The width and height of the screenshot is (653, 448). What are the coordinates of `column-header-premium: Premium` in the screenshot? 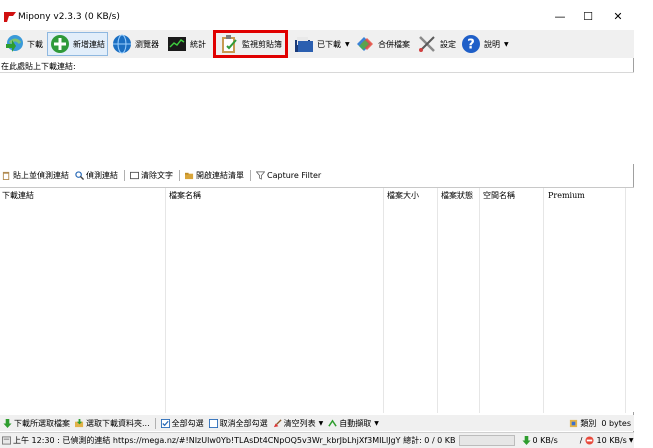 It's located at (565, 196).